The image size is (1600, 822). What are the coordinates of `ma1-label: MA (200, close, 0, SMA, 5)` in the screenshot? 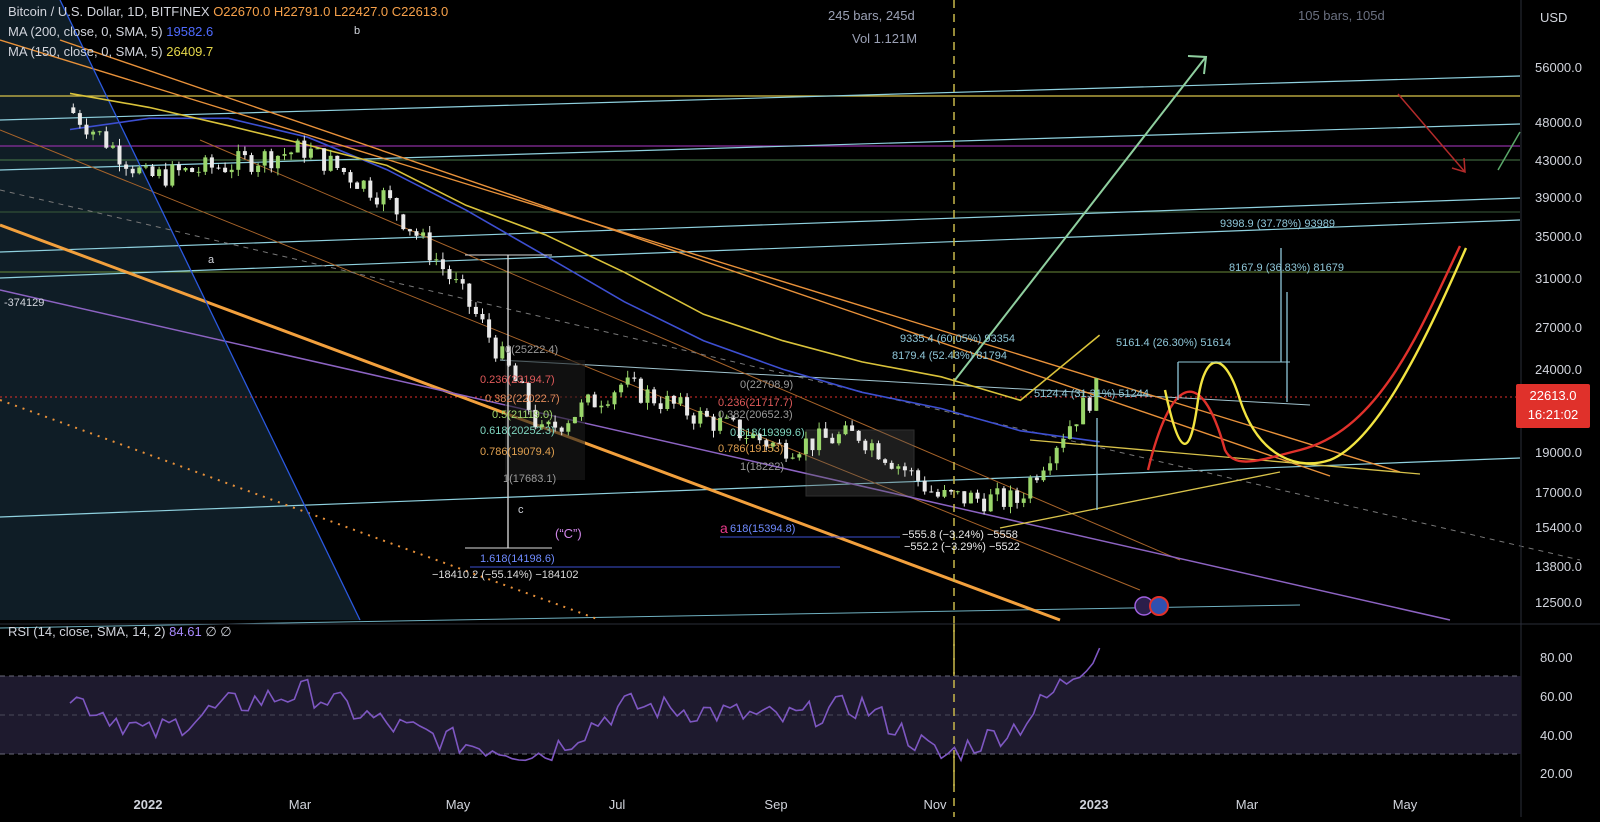 It's located at (85, 31).